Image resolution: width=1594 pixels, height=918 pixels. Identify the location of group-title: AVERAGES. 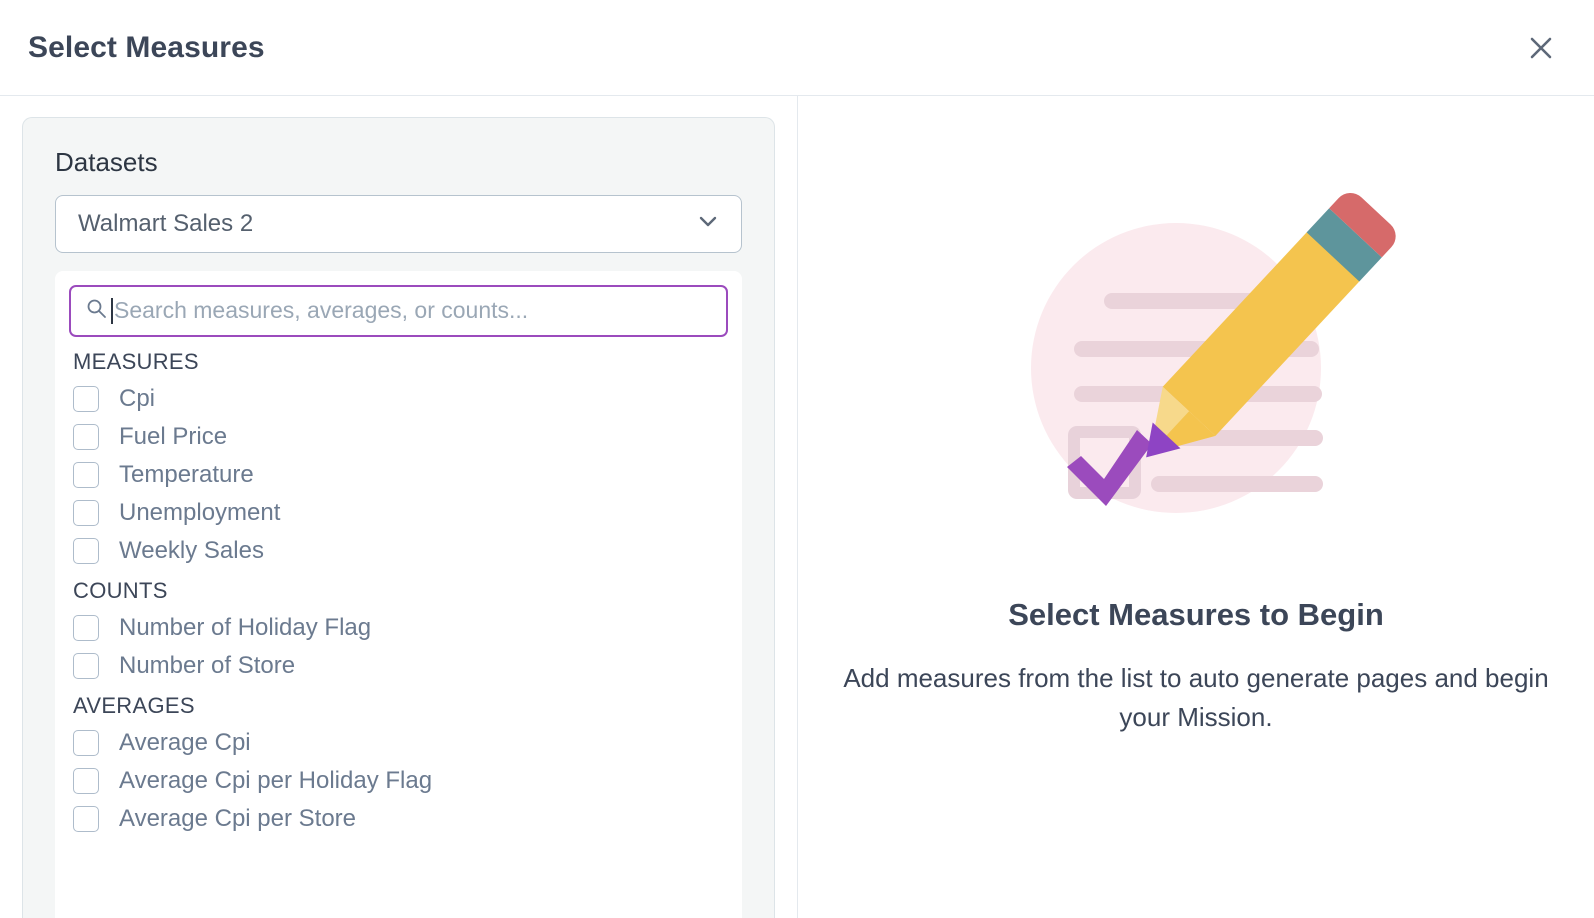
(134, 705).